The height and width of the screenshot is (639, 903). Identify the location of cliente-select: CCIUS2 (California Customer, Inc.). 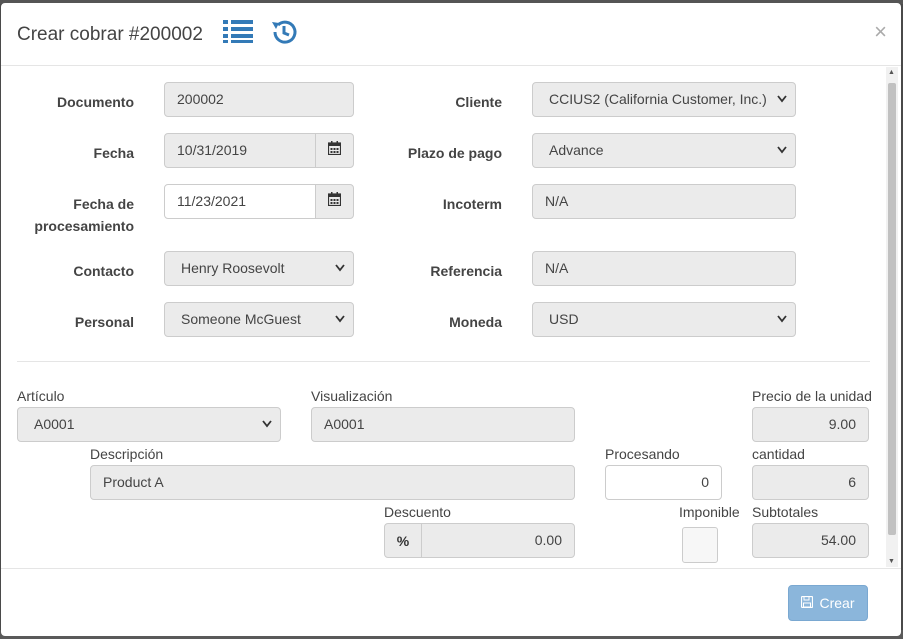
(664, 99).